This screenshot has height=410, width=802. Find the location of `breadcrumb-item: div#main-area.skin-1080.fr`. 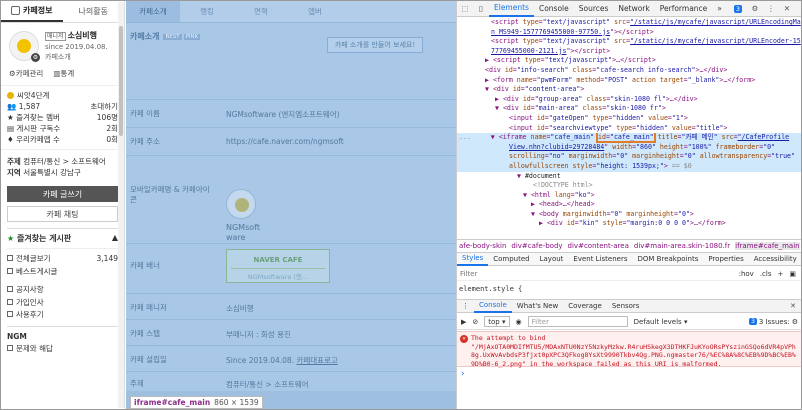

breadcrumb-item: div#main-area.skin-1080.fr is located at coordinates (682, 246).